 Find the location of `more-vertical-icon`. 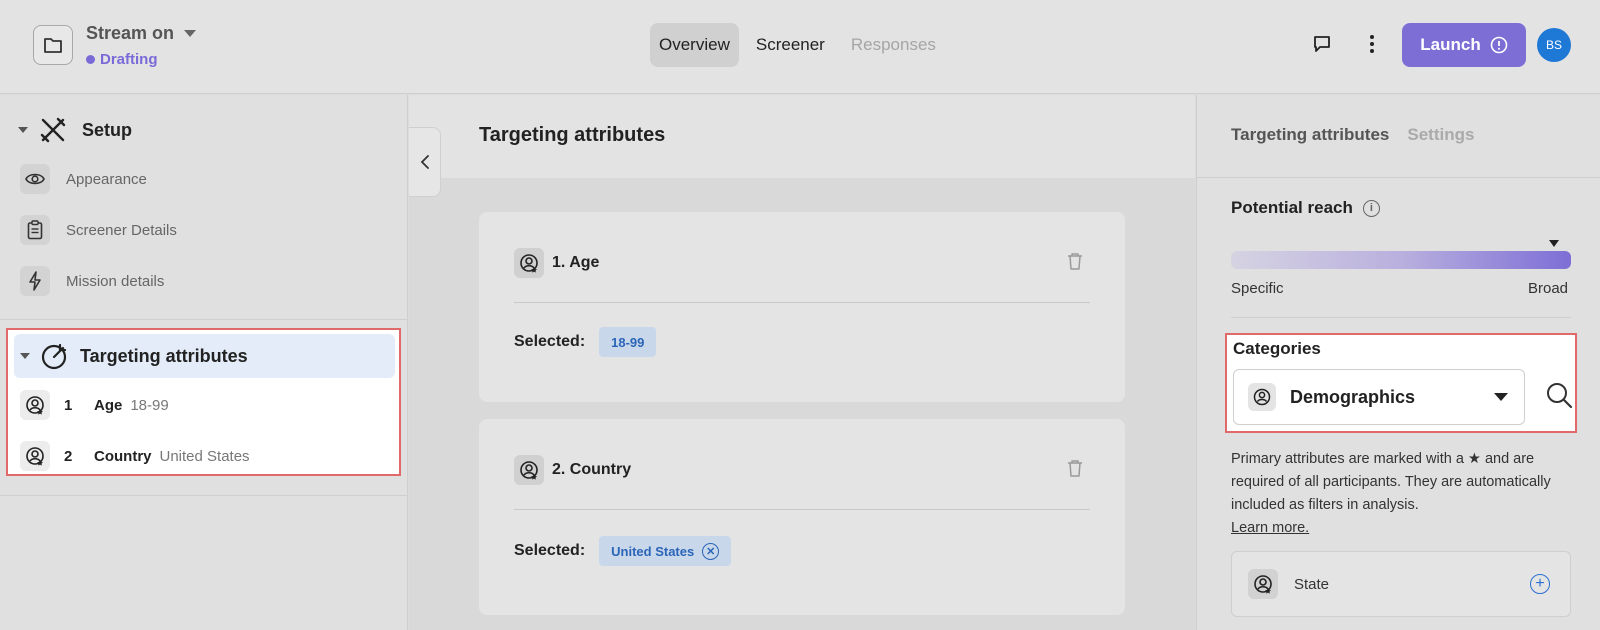

more-vertical-icon is located at coordinates (1372, 44).